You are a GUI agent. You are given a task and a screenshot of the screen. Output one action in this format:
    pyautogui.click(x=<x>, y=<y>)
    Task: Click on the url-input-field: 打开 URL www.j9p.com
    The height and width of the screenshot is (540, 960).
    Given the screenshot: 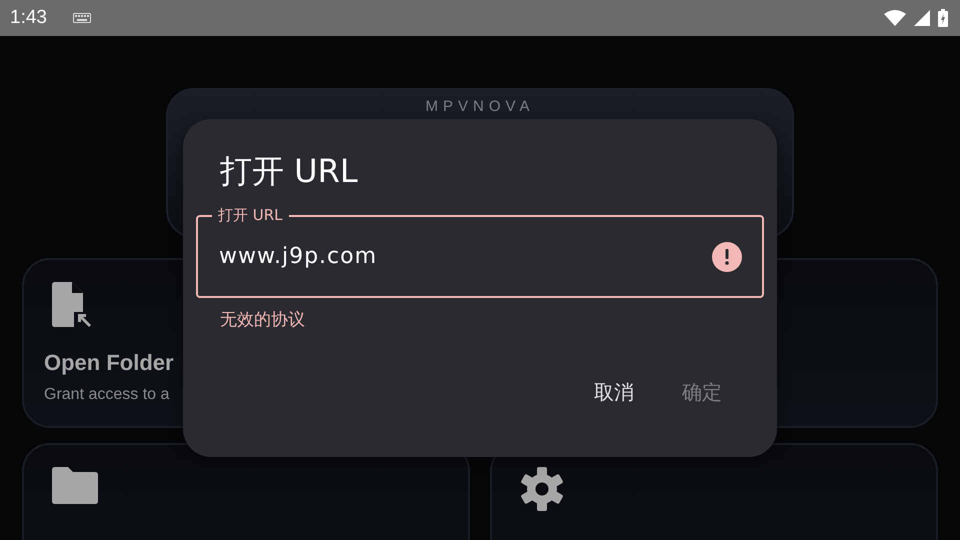 What is the action you would take?
    pyautogui.click(x=480, y=251)
    